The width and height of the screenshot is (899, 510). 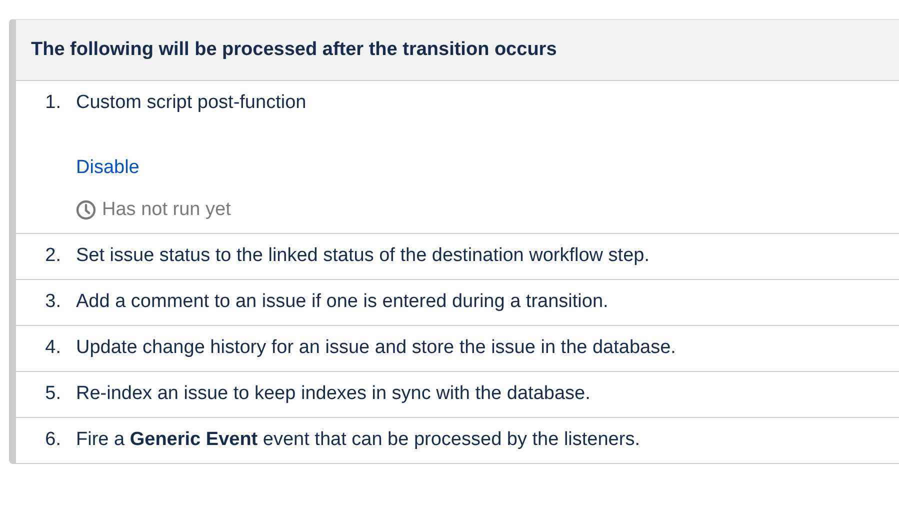 What do you see at coordinates (52, 394) in the screenshot?
I see `item-number: 5.` at bounding box center [52, 394].